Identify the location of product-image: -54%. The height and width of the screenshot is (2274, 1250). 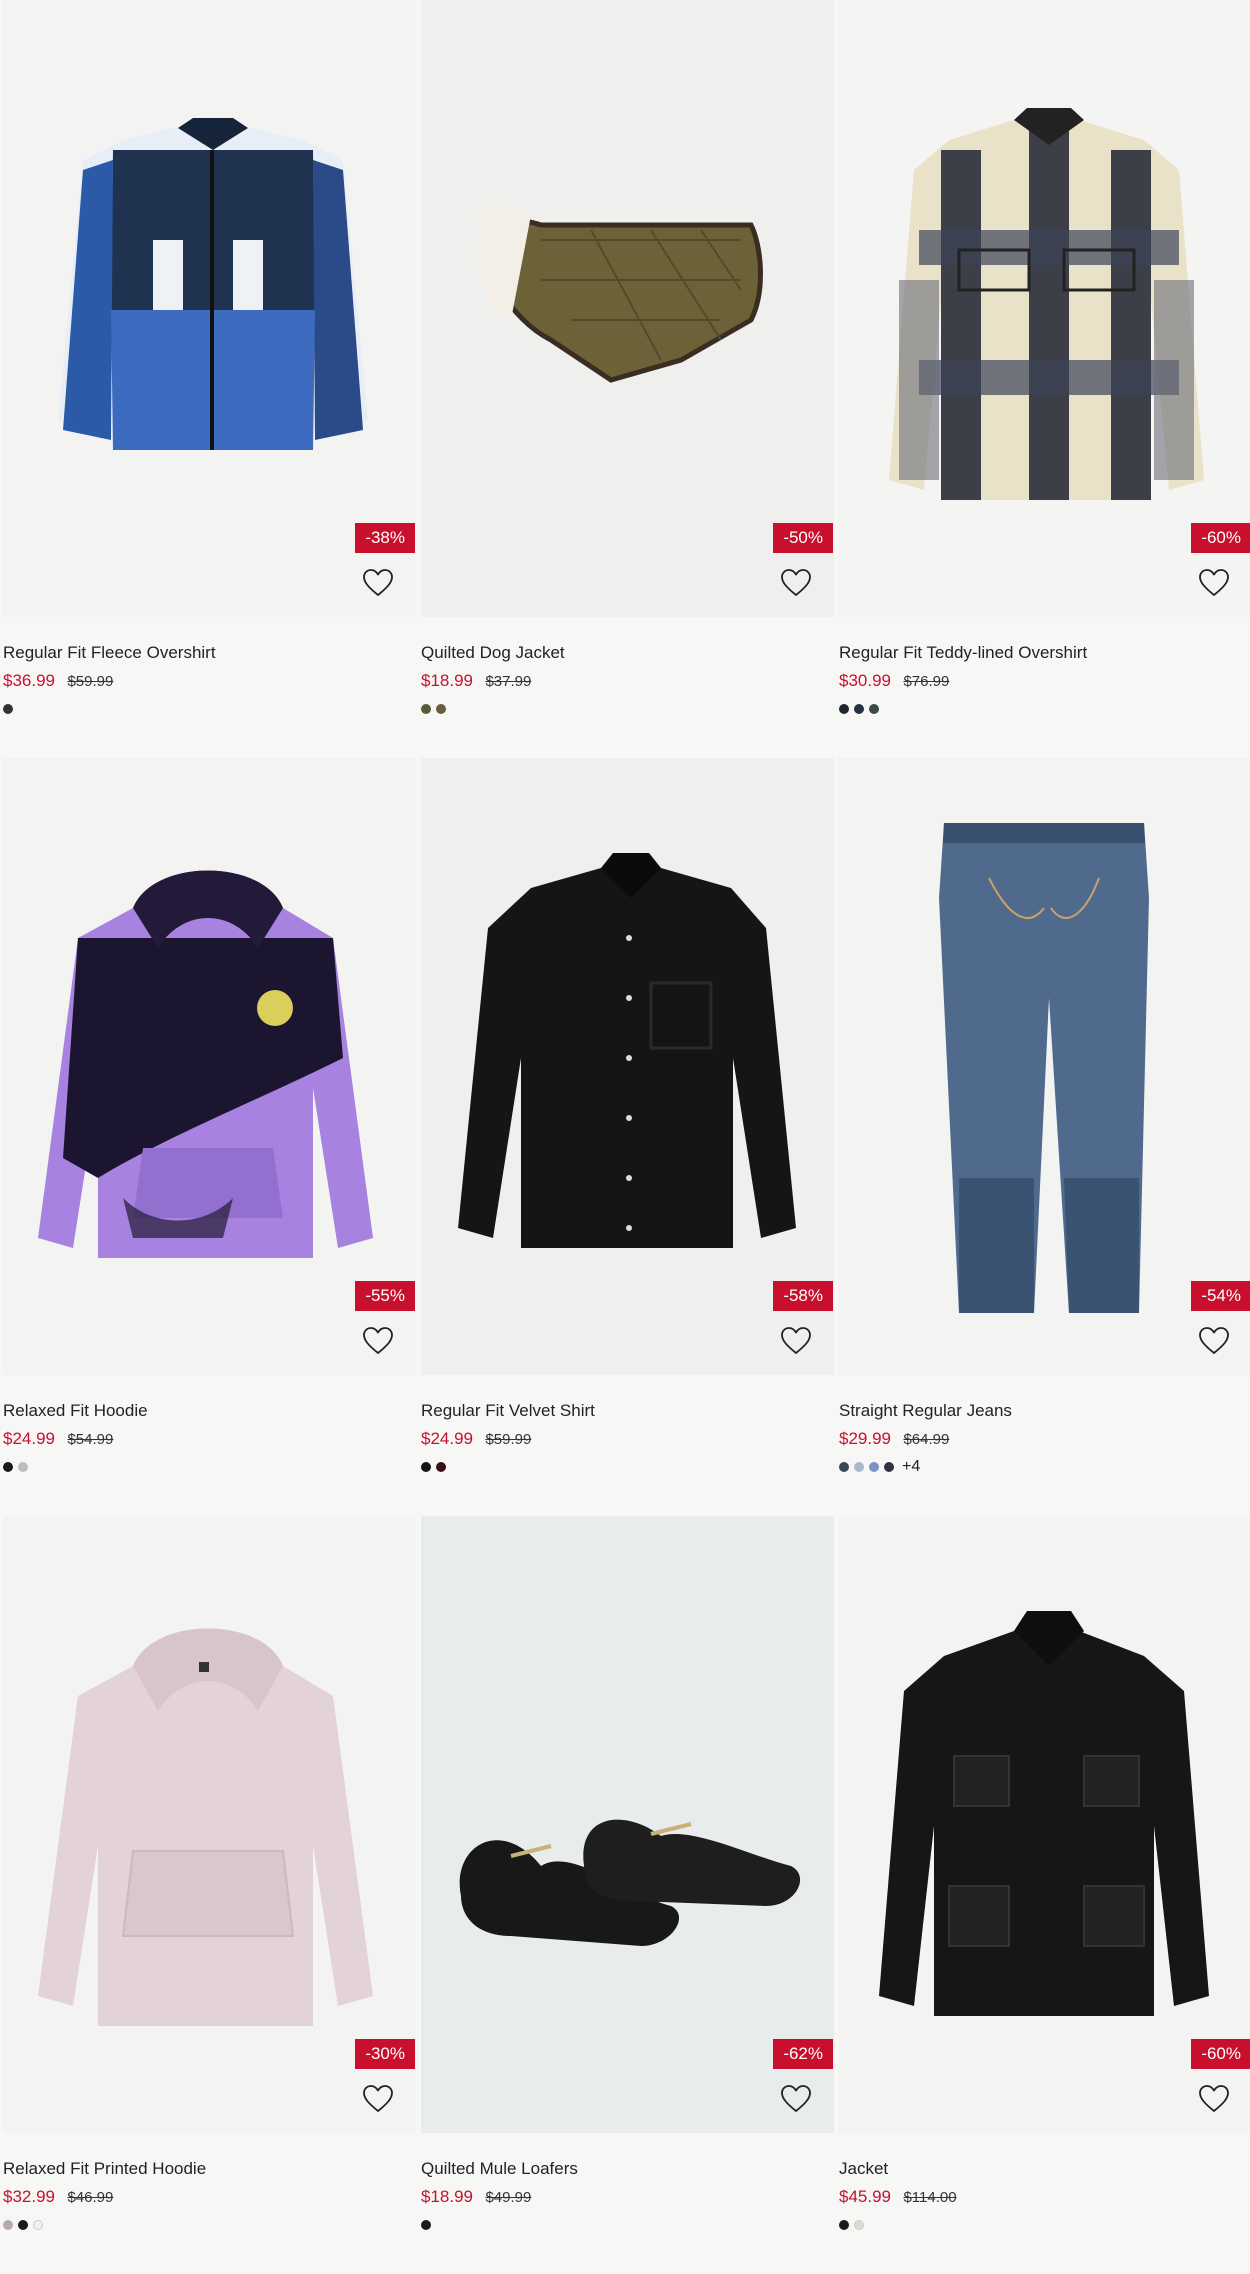
(1044, 1066).